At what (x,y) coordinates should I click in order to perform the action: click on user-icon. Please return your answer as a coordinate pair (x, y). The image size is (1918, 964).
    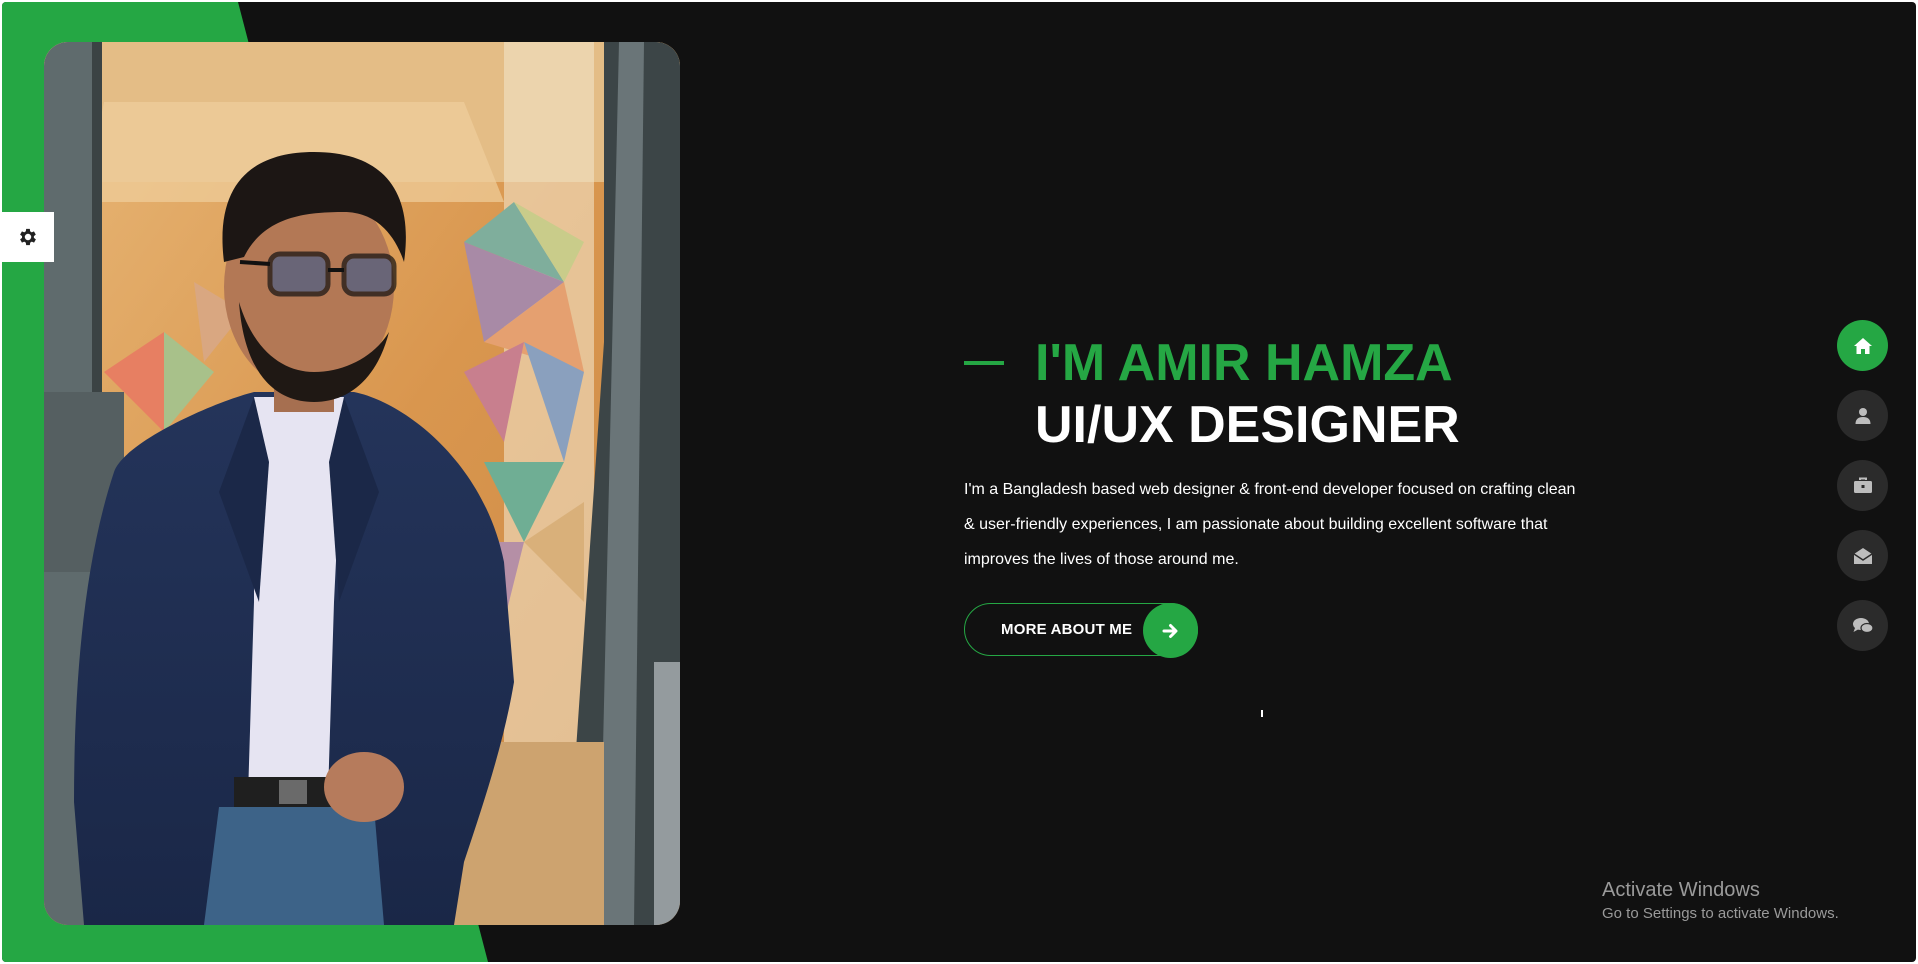
    Looking at the image, I should click on (1862, 415).